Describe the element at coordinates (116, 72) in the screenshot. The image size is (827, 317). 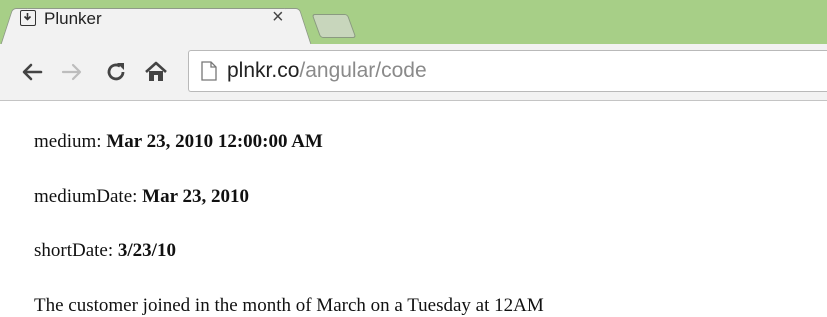
I see `reload-icon` at that location.